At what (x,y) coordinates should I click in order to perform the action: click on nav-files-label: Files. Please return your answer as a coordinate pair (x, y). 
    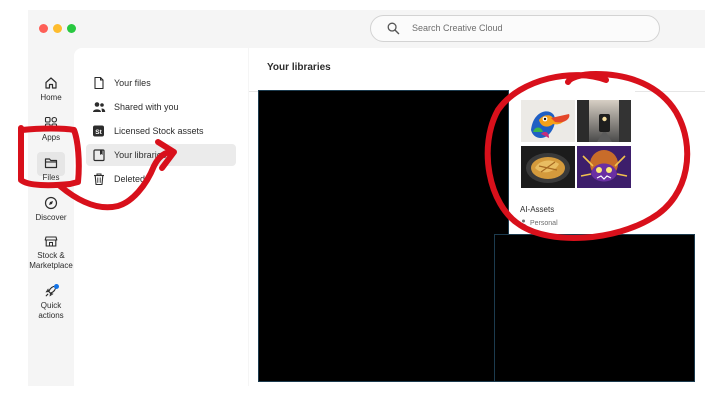
    Looking at the image, I should click on (51, 177).